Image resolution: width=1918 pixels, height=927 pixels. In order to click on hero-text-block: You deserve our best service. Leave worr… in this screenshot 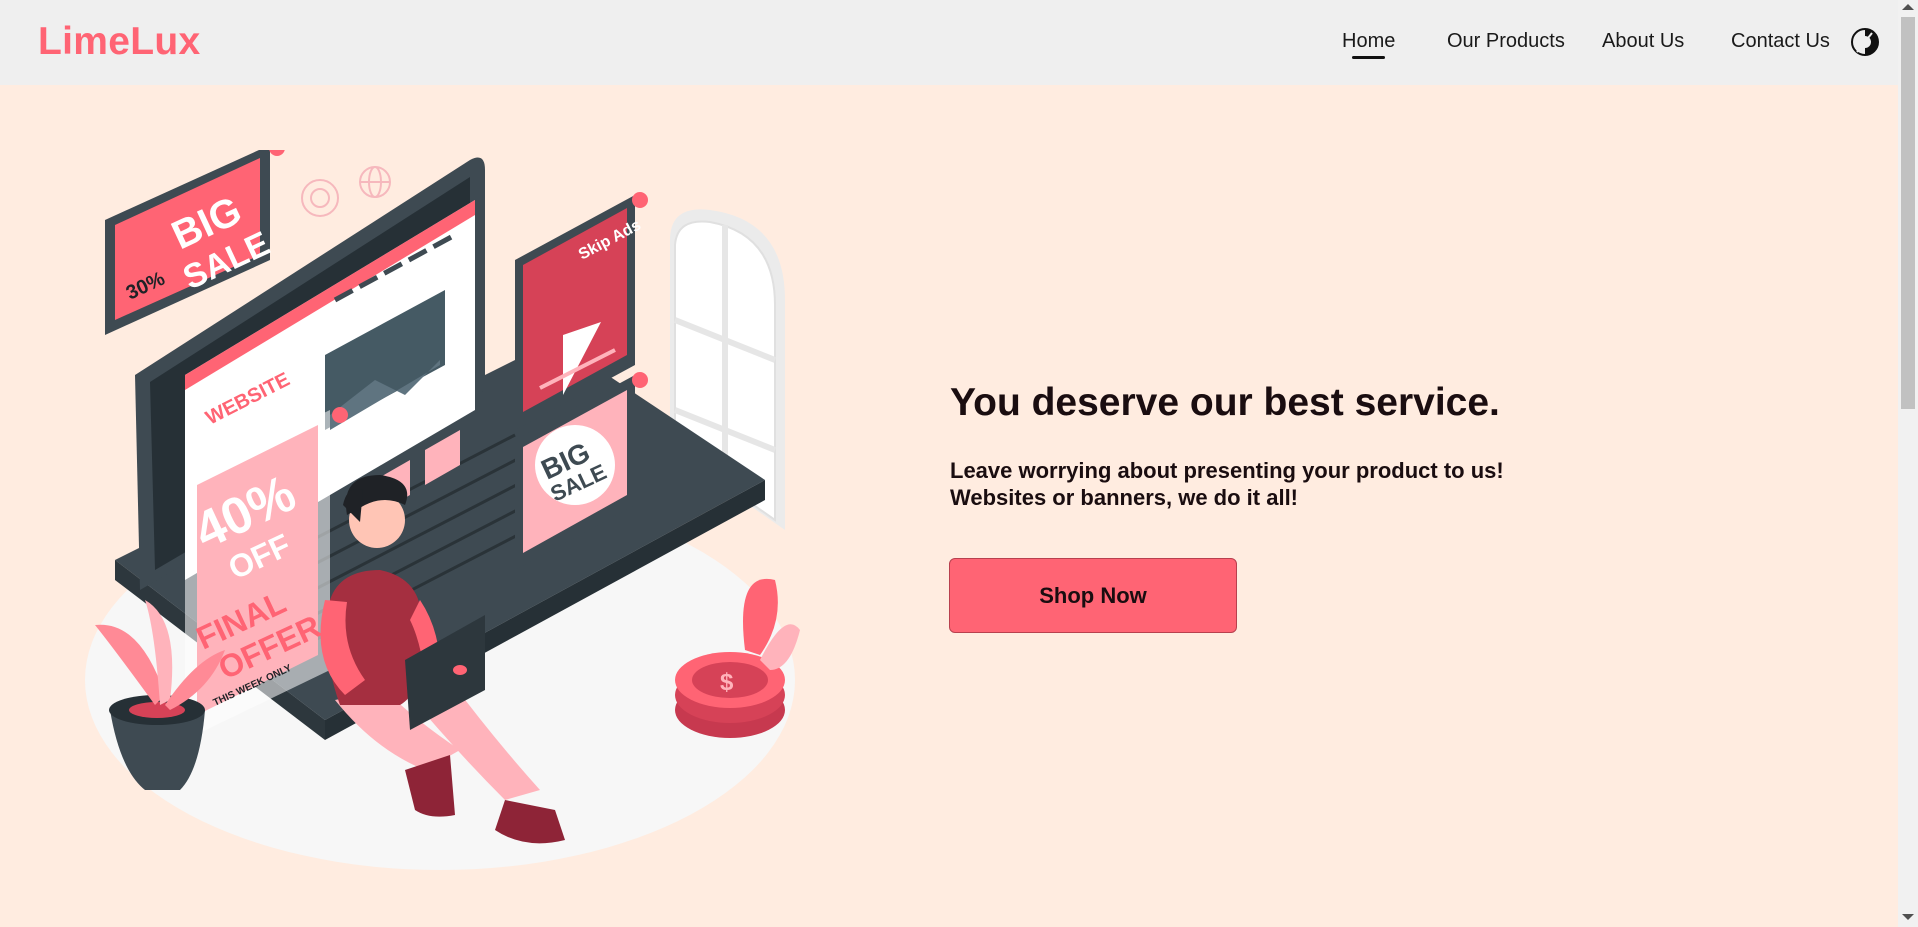, I will do `click(1300, 445)`.